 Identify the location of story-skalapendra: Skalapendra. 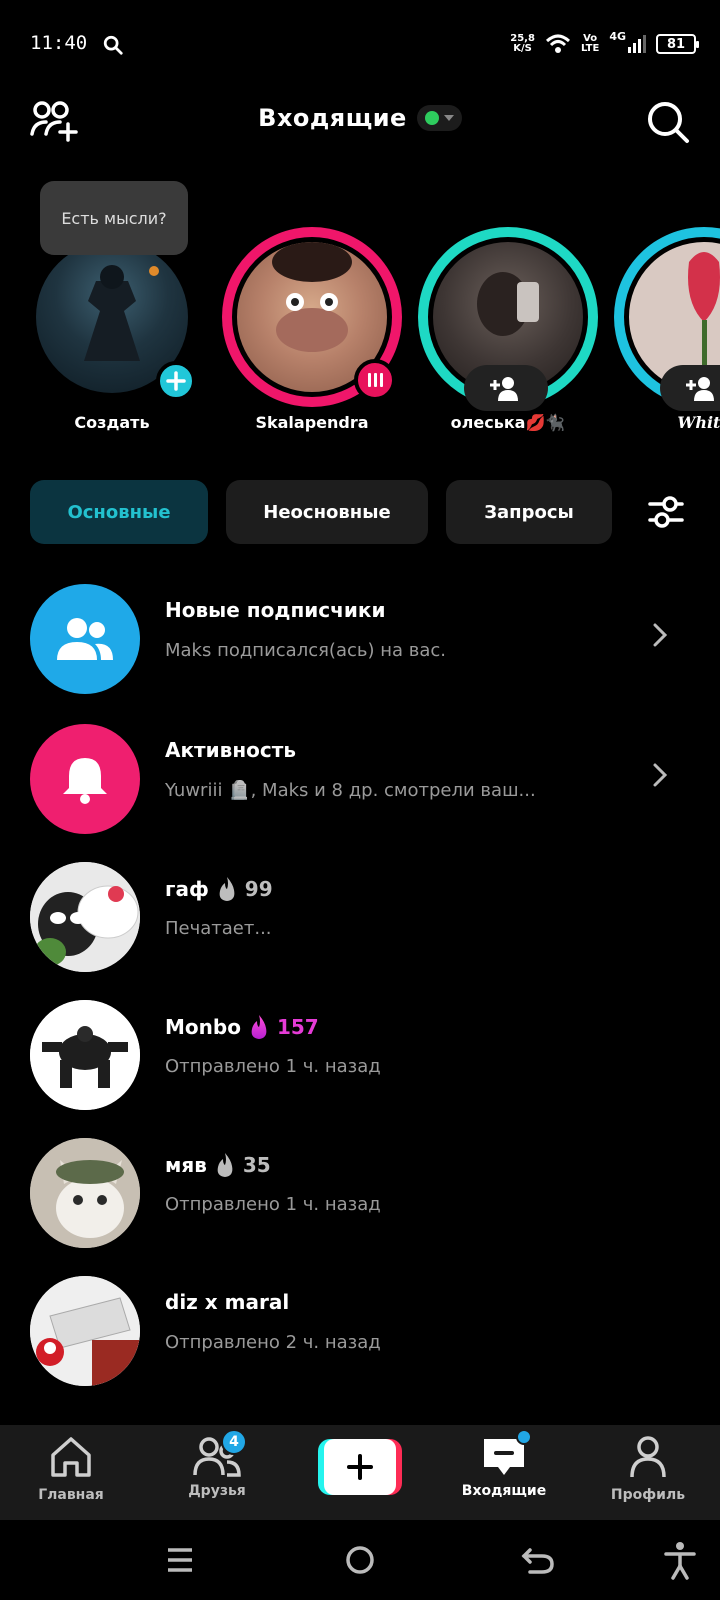
(312, 329).